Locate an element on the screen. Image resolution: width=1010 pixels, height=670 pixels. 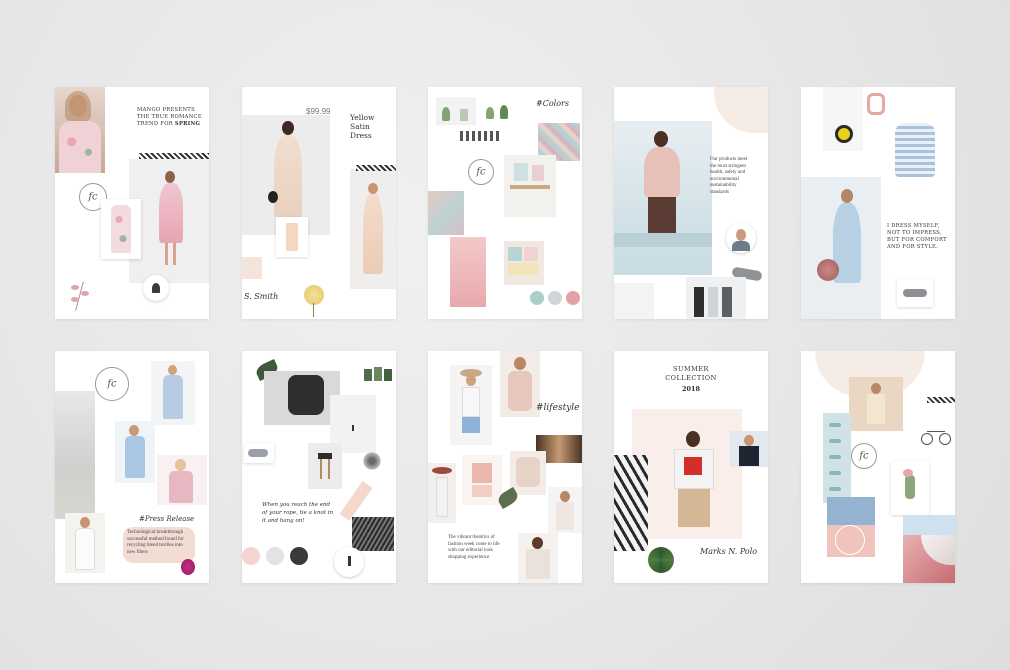
reader-photo is located at coordinates (538, 558).